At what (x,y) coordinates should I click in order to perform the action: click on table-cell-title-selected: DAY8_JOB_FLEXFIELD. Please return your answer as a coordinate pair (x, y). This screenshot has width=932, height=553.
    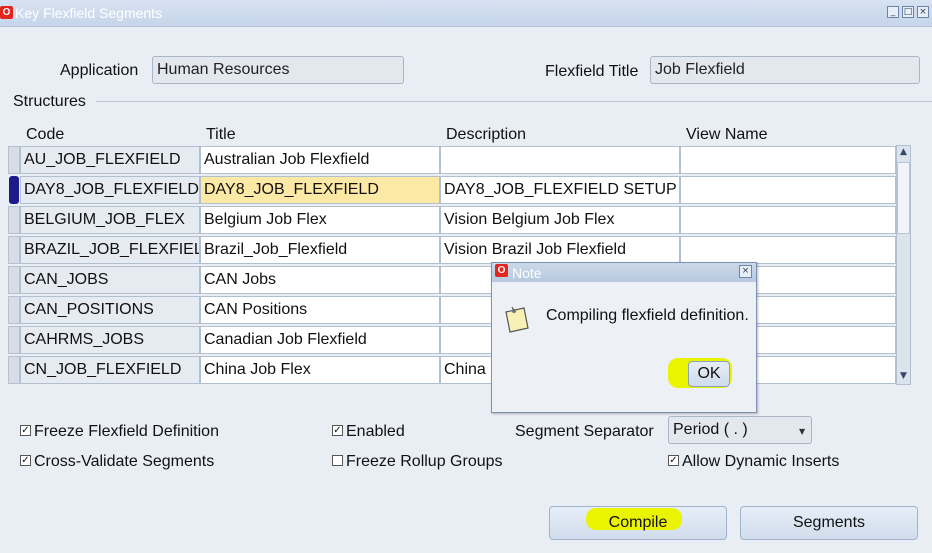
    Looking at the image, I should click on (320, 190).